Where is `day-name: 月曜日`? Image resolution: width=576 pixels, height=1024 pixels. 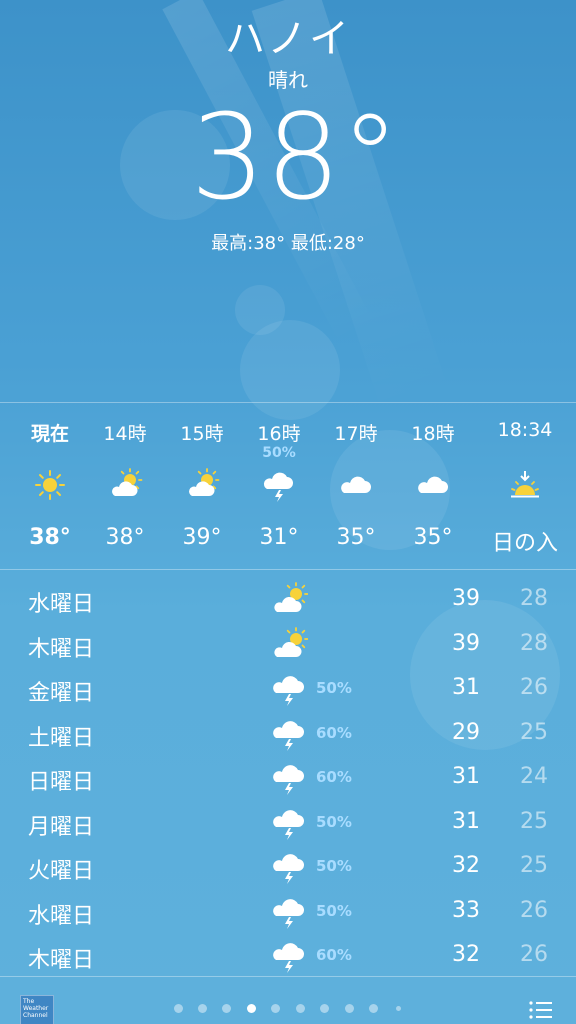
day-name: 月曜日 is located at coordinates (61, 827).